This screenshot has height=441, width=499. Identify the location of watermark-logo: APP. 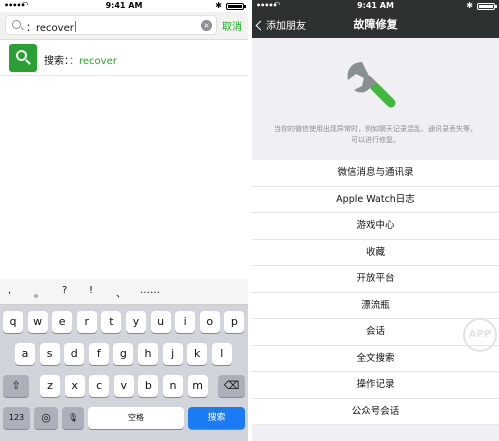
(480, 335).